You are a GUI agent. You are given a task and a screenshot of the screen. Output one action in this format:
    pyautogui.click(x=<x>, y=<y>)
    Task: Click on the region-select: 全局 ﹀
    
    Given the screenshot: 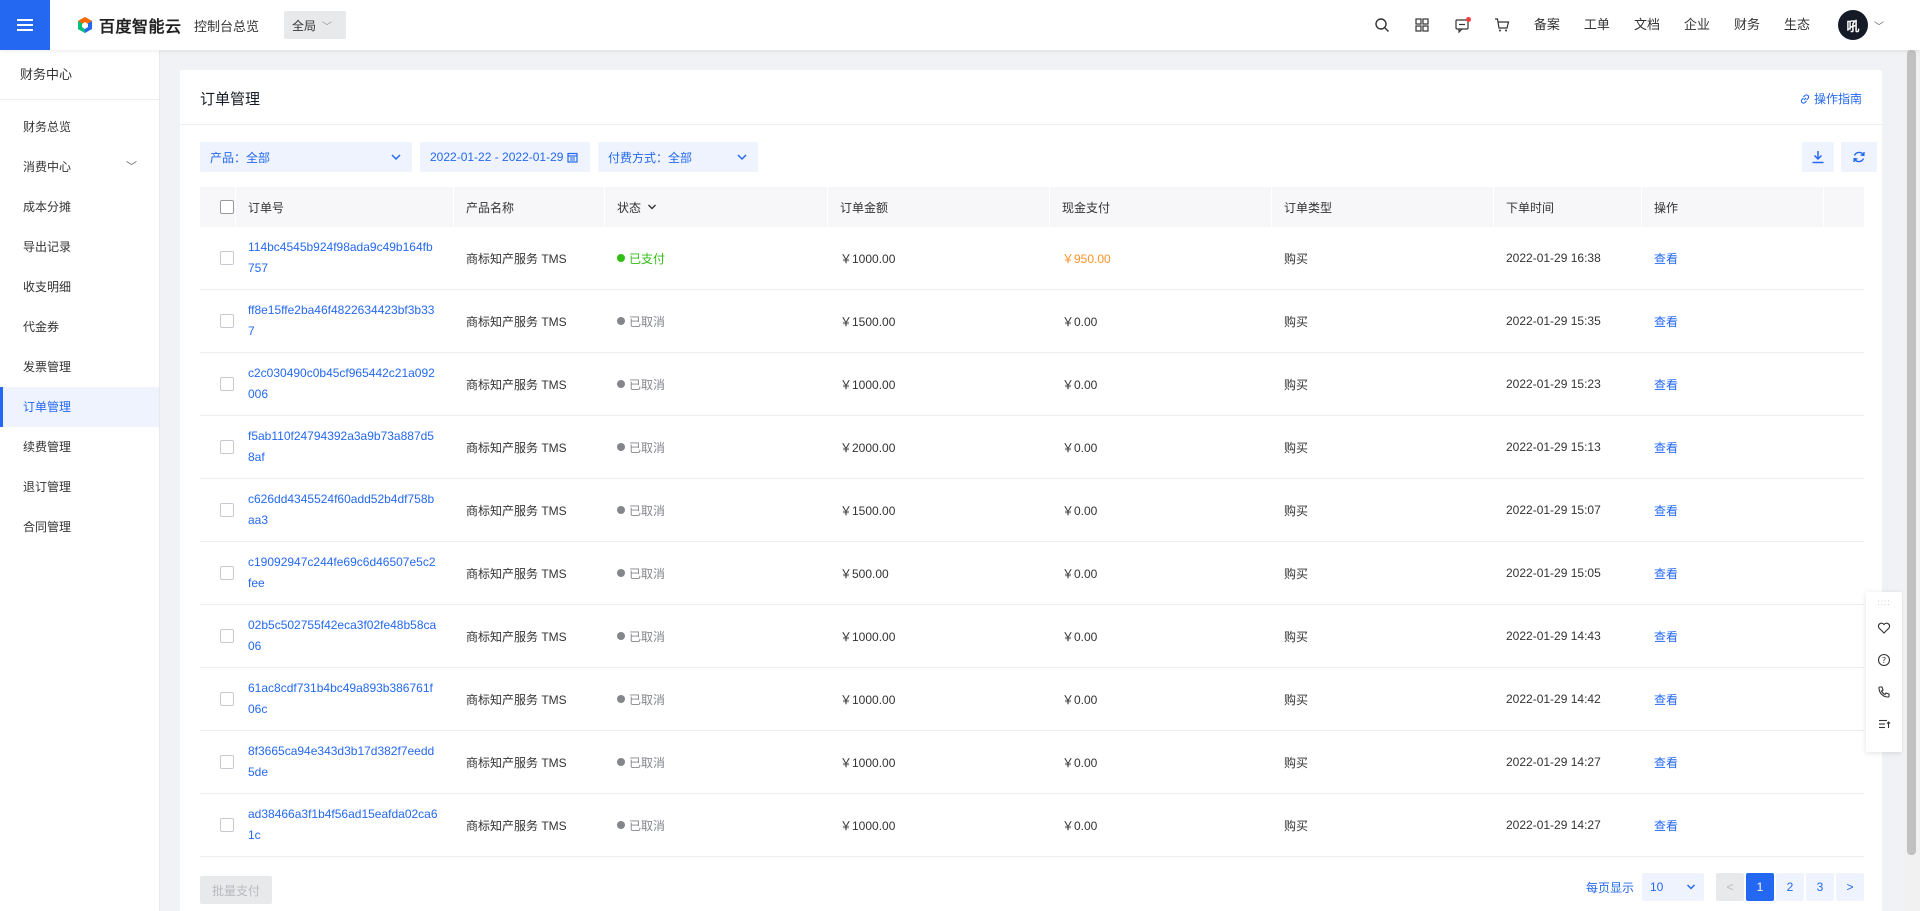 What is the action you would take?
    pyautogui.click(x=315, y=25)
    